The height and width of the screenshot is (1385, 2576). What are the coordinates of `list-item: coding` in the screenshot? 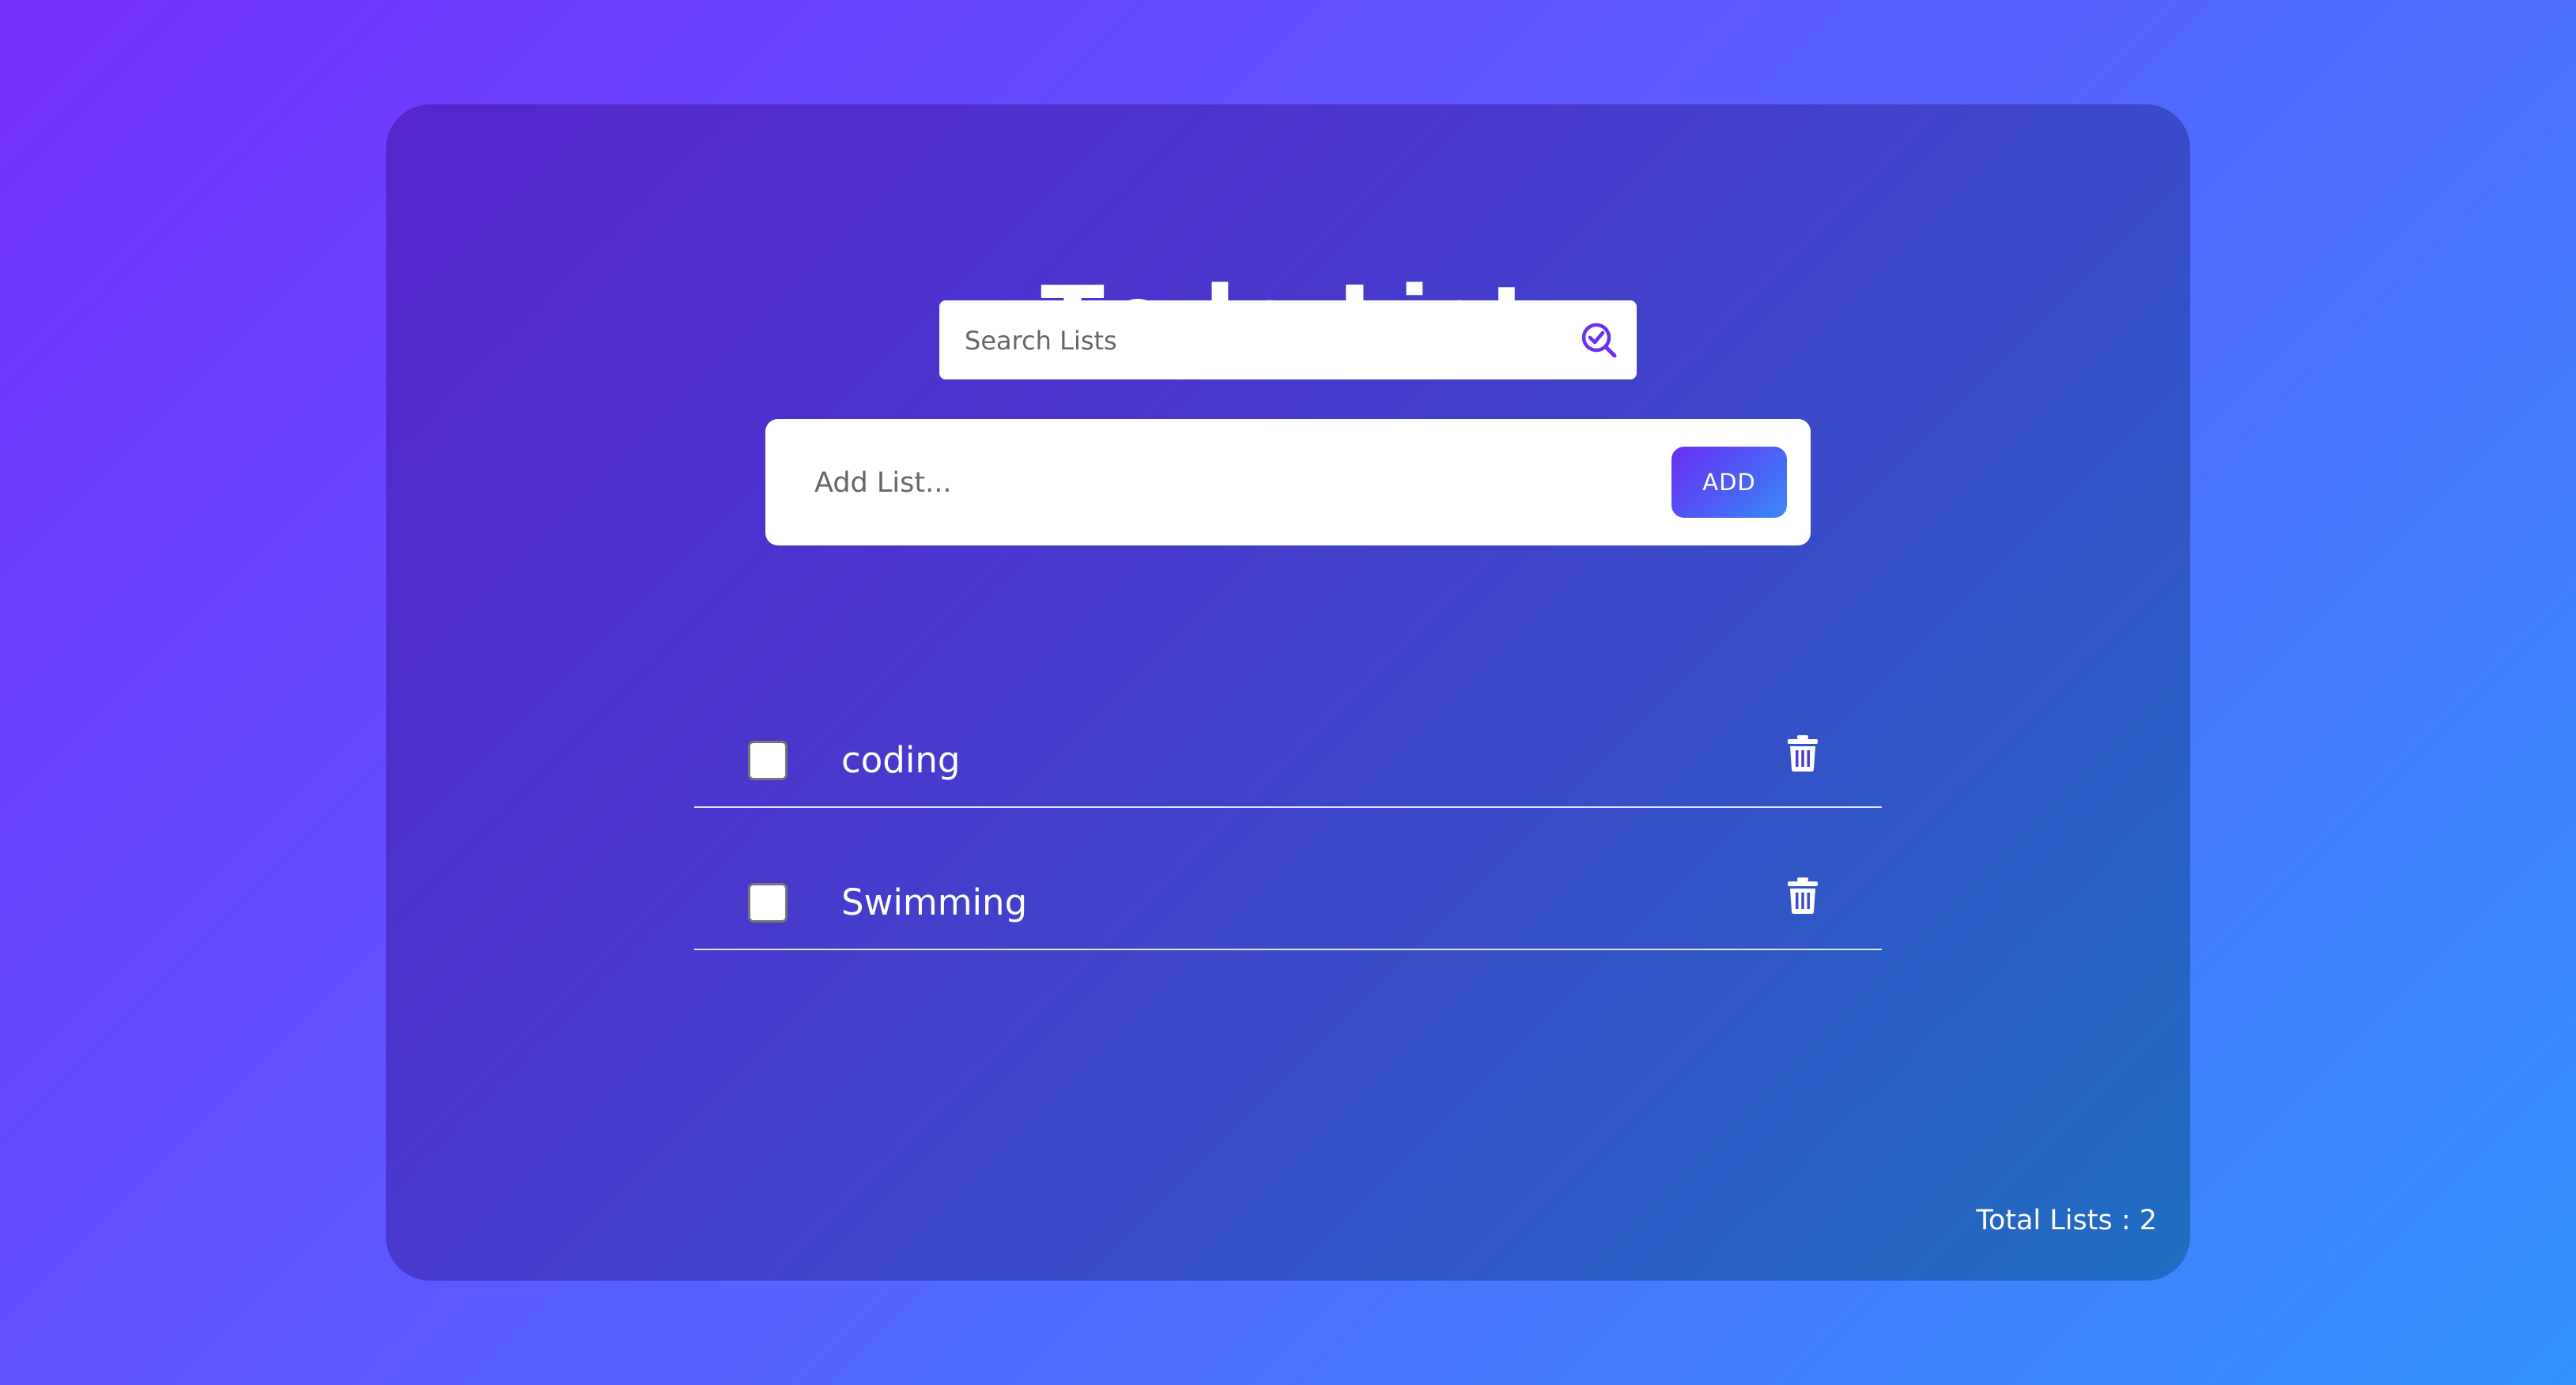 It's located at (1288, 748).